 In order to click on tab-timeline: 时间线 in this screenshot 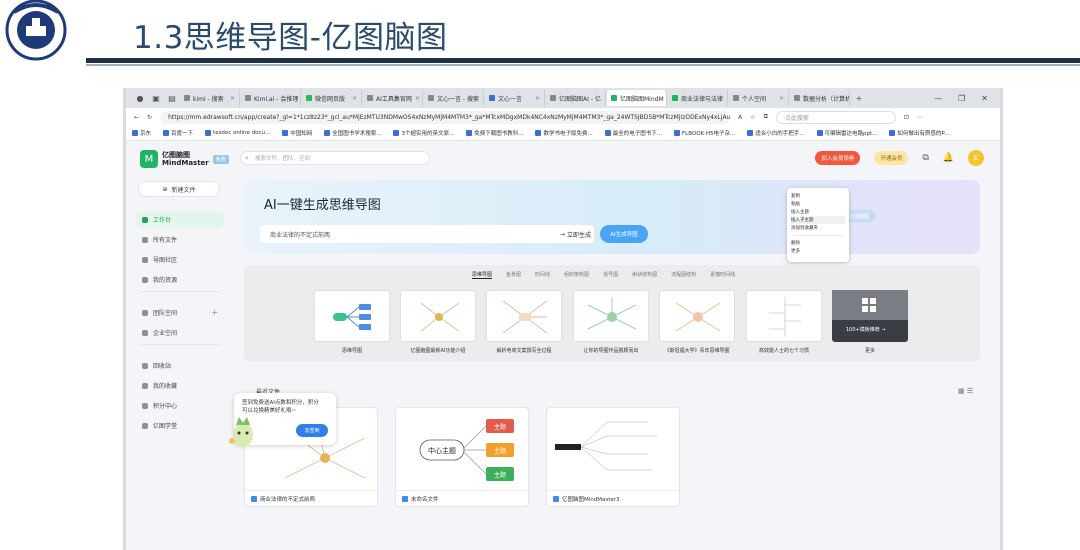, I will do `click(542, 275)`.